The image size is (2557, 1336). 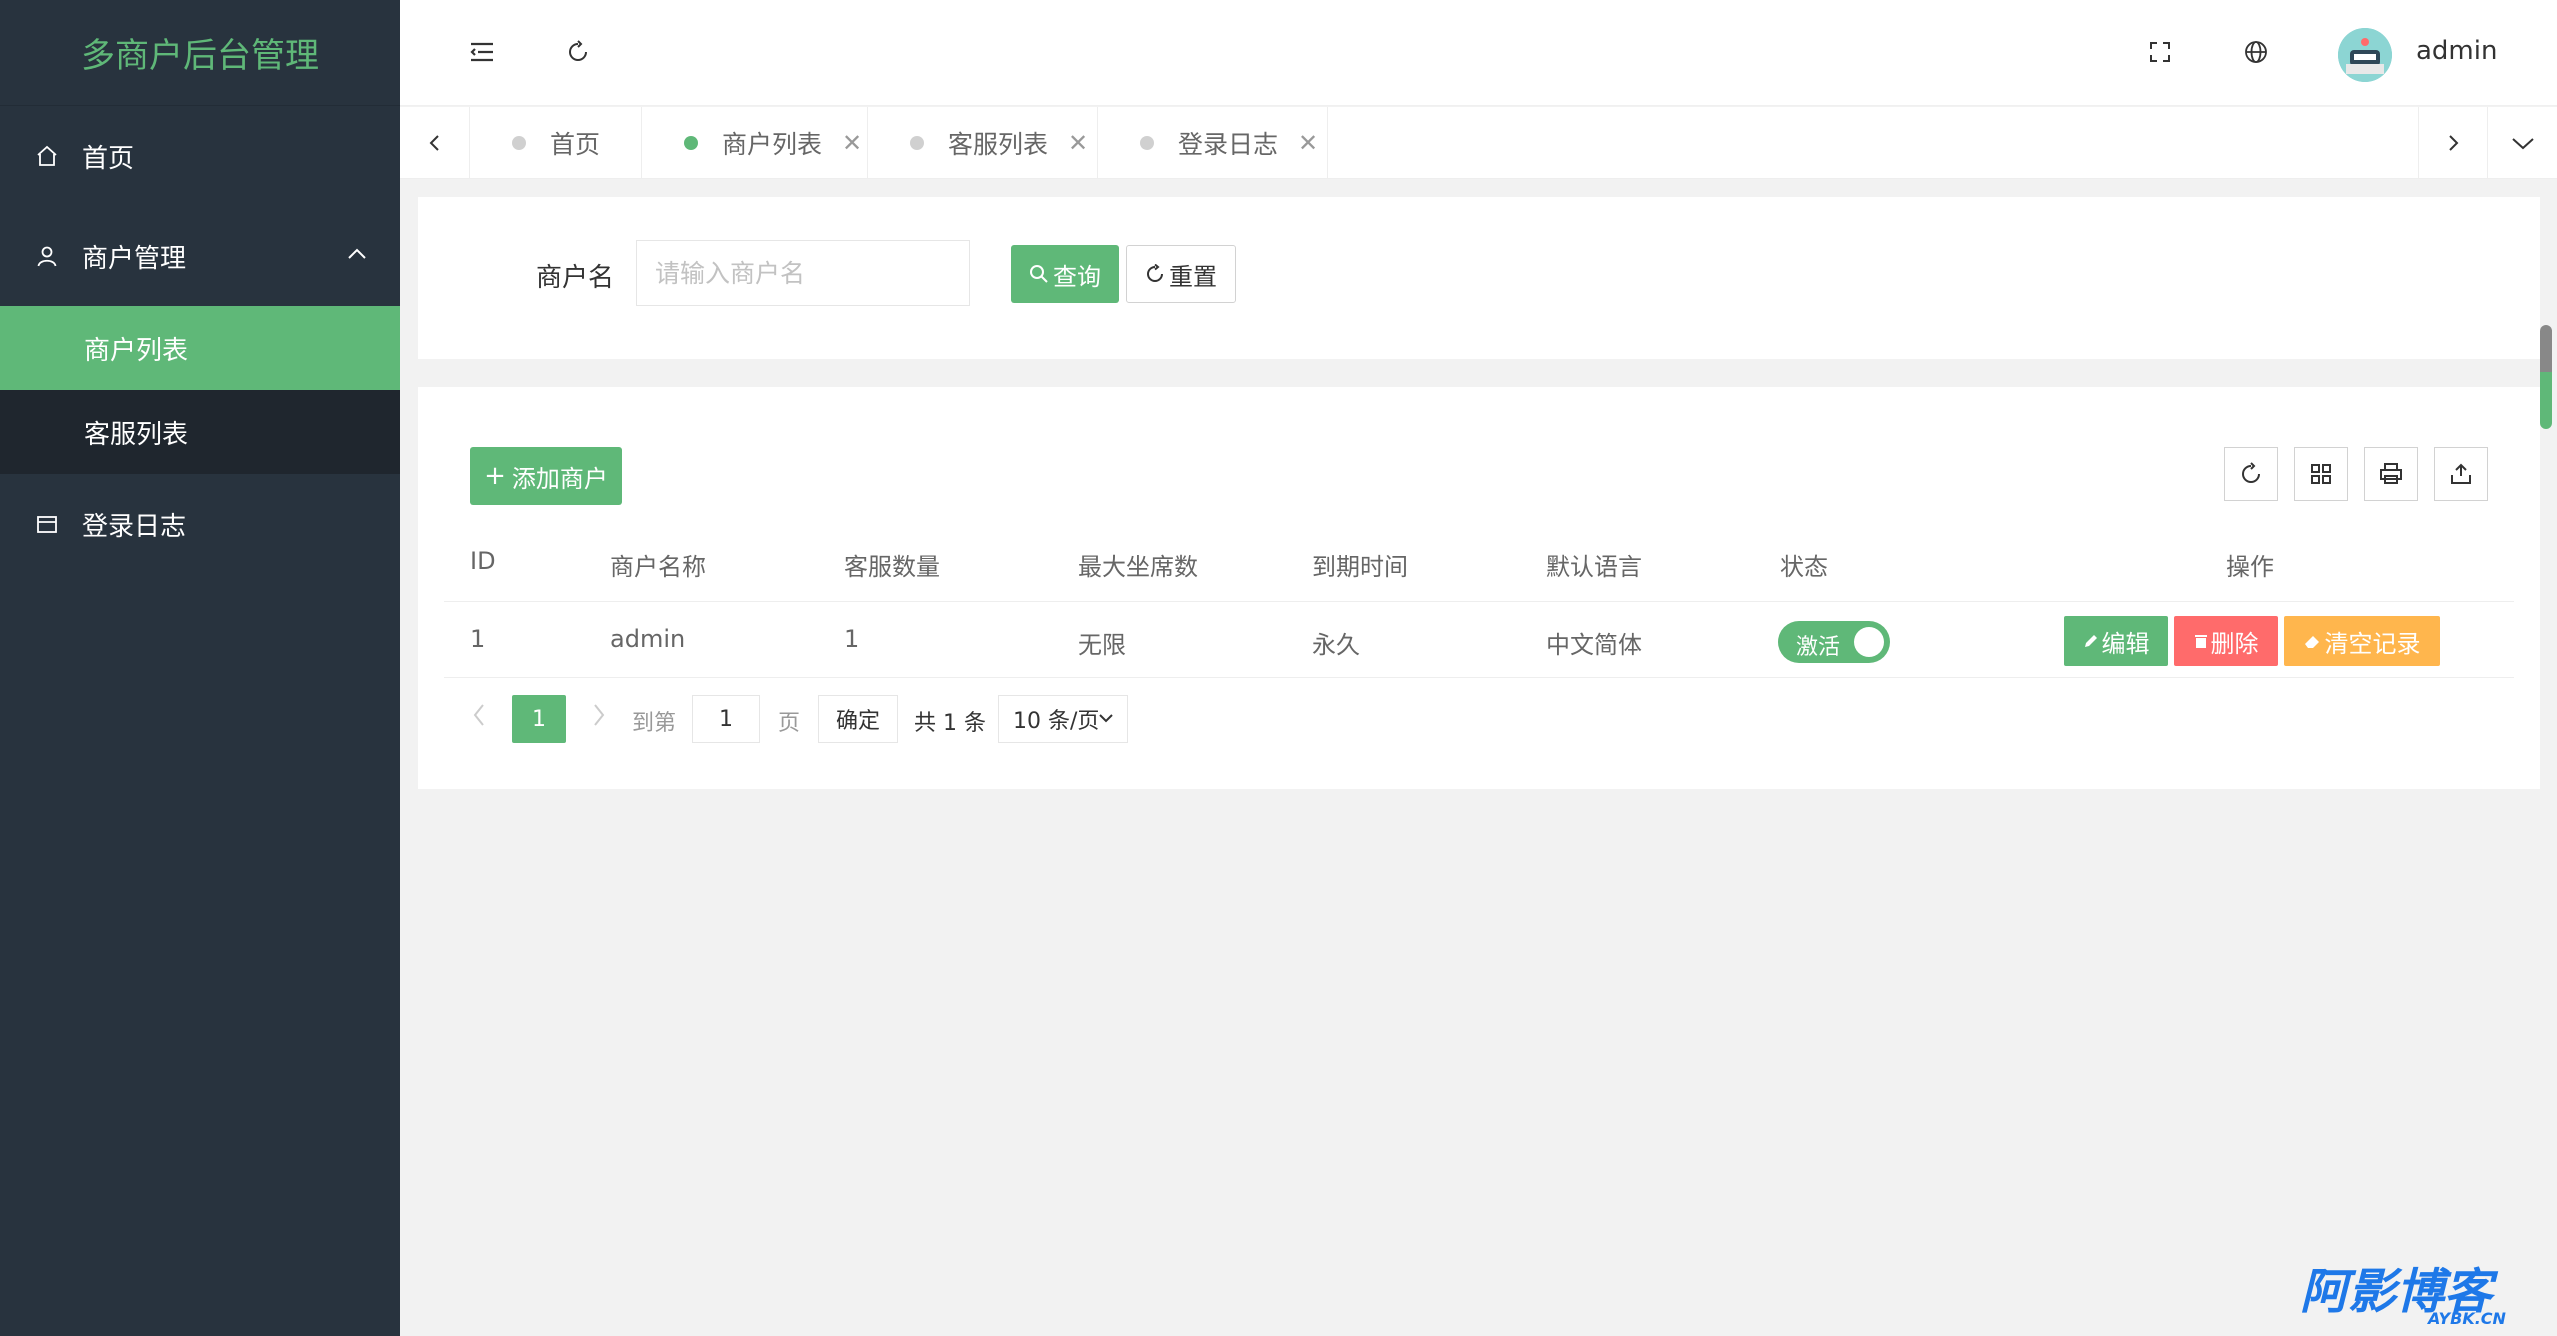 What do you see at coordinates (435, 143) in the screenshot?
I see `tabs-scroll-left-icon` at bounding box center [435, 143].